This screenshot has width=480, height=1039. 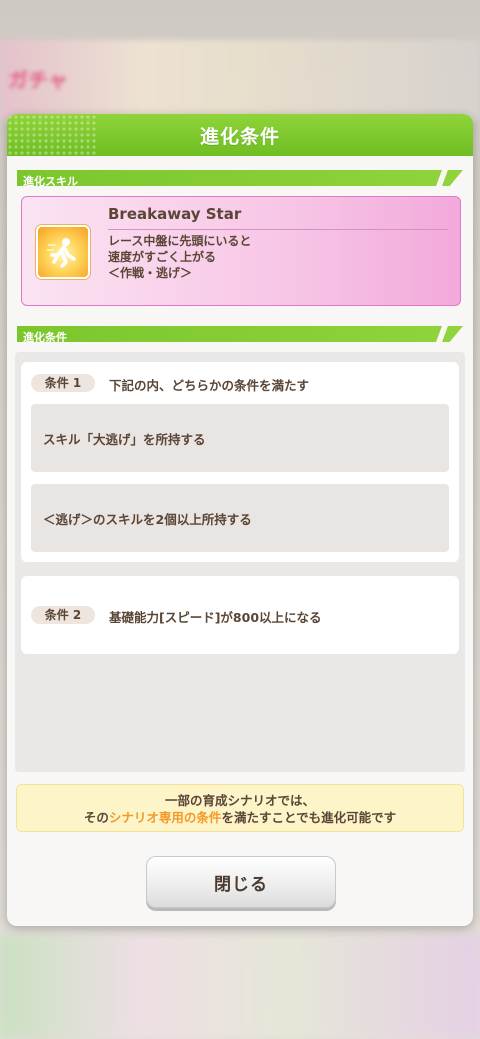 I want to click on skill-description: レース中盤に先頭にいると 速度がすごく上がる ＜作戦・逃げ＞, so click(x=179, y=257).